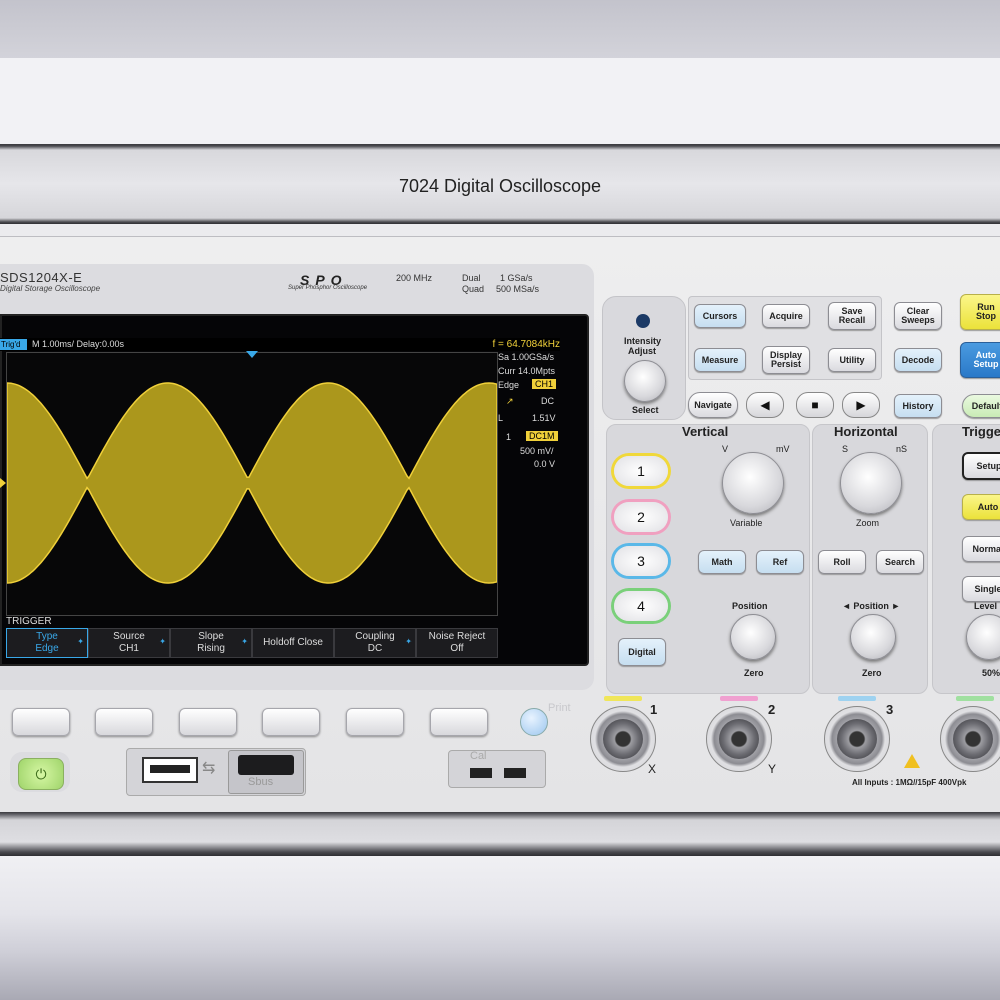 This screenshot has height=1000, width=1000. What do you see at coordinates (526, 344) in the screenshot?
I see `frequency-readout: f = 64.7084kHz` at bounding box center [526, 344].